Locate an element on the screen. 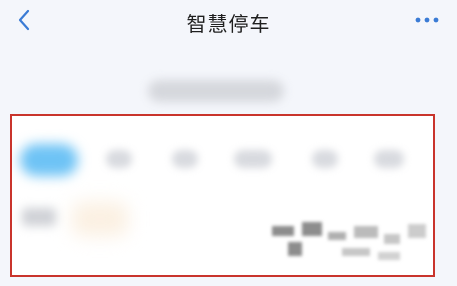 The width and height of the screenshot is (457, 286). tab-row is located at coordinates (222, 160).